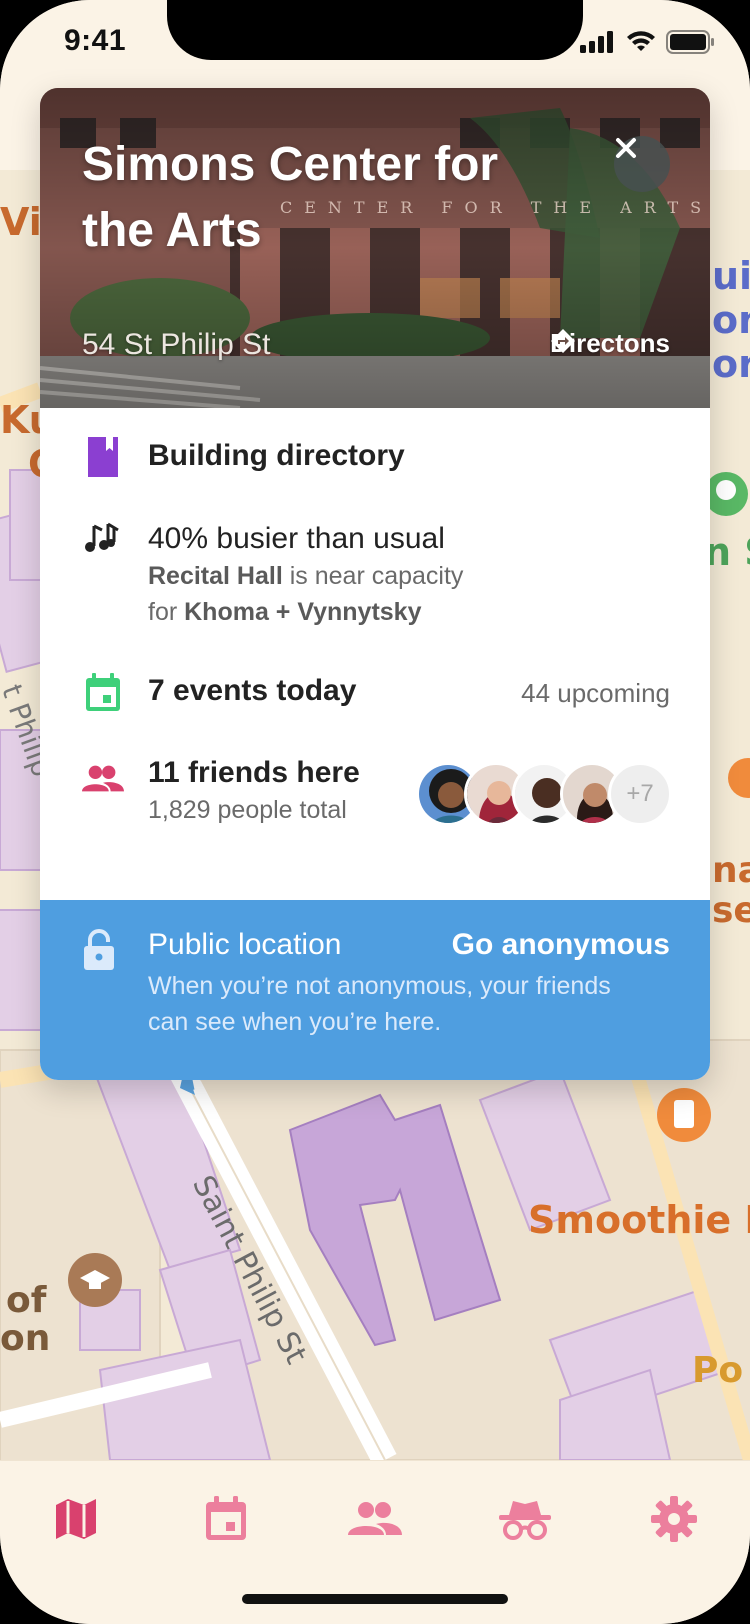 The height and width of the screenshot is (1624, 750). I want to click on friend-avatars: +7, so click(544, 794).